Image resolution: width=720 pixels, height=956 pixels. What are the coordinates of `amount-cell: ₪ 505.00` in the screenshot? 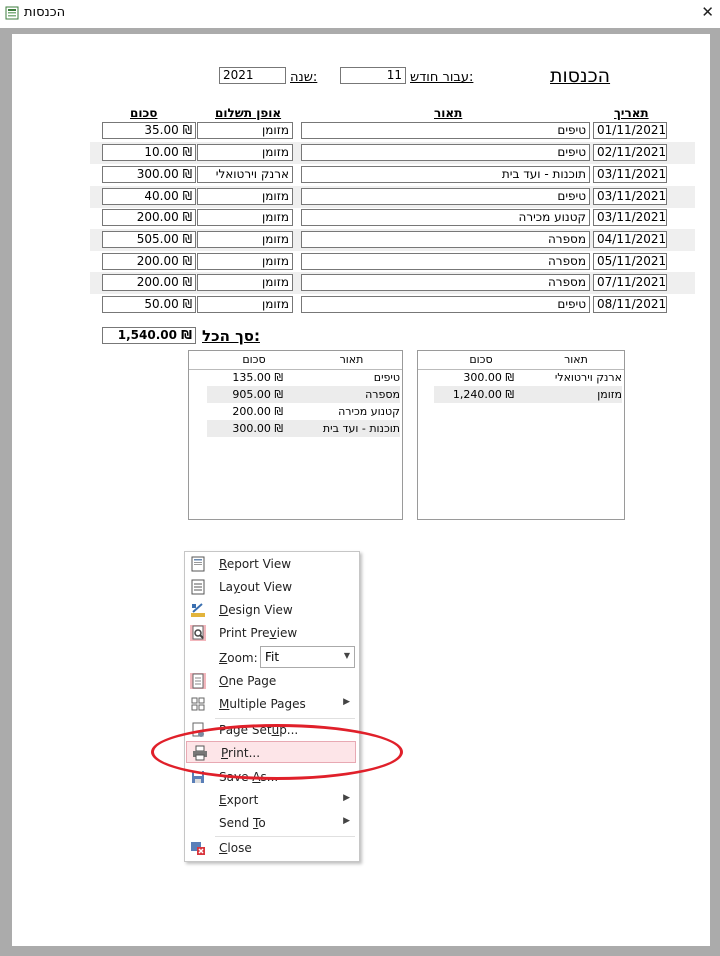 It's located at (149, 239).